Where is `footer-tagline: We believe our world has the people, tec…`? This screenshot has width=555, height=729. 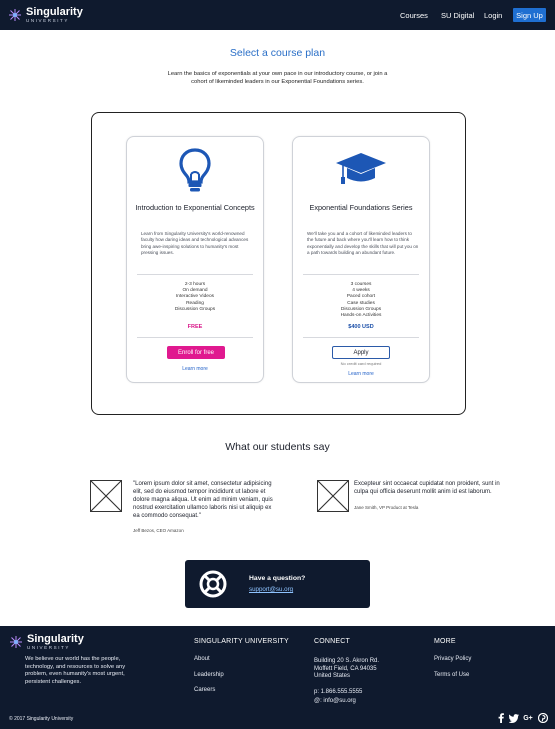
footer-tagline: We believe our world has the people, tec… is located at coordinates (75, 670).